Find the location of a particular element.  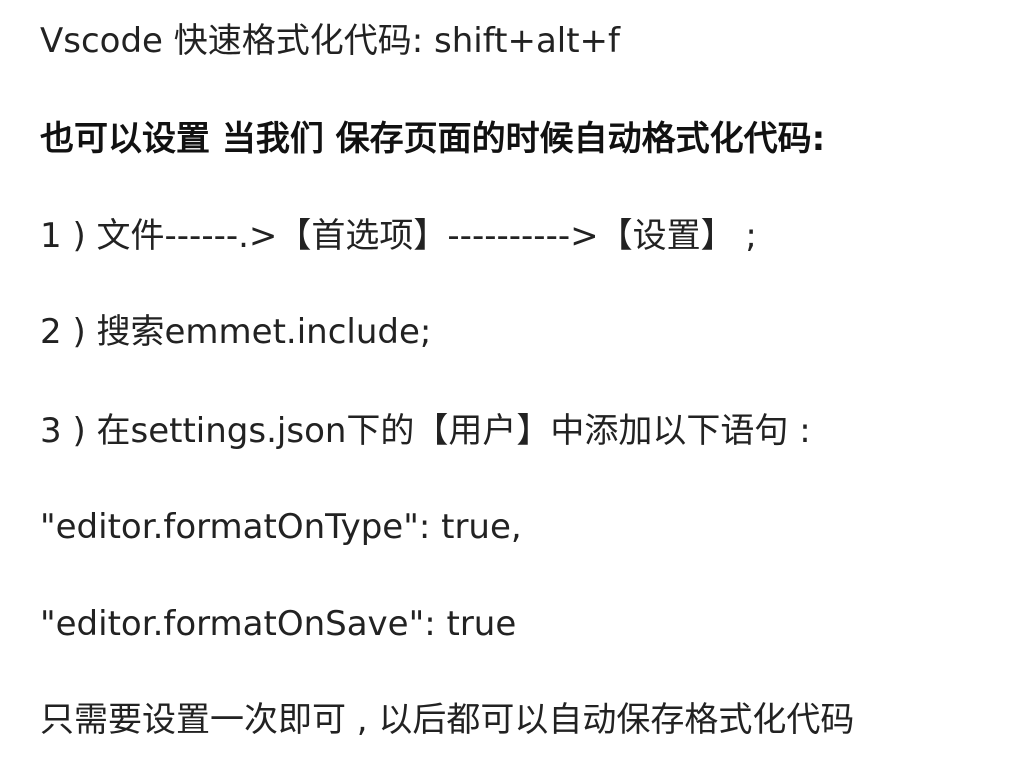

setting-format-on-type-line: "editor.formatOnType": true, is located at coordinates (281, 527).